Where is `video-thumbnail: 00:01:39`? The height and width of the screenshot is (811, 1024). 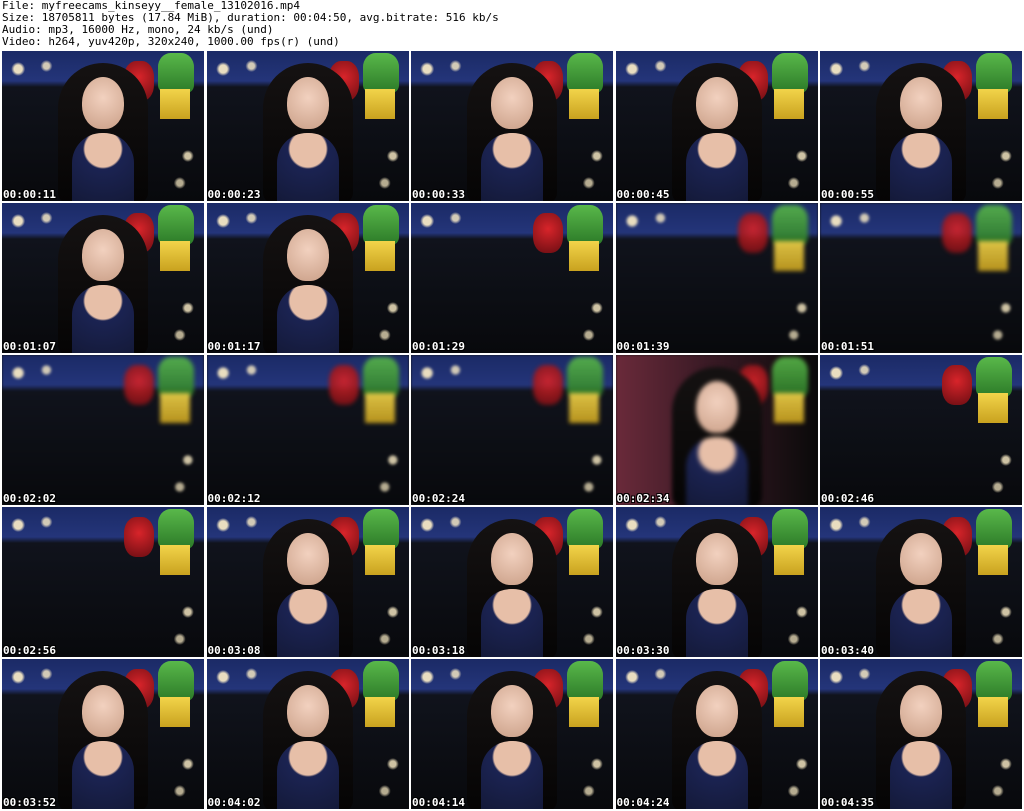 video-thumbnail: 00:01:39 is located at coordinates (716, 278).